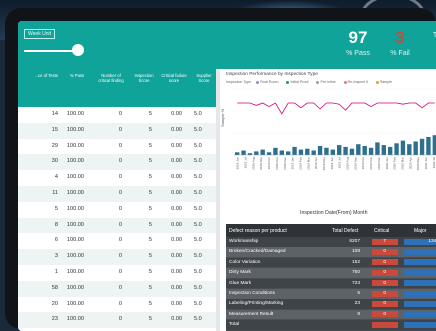 Image resolution: width=436 pixels, height=331 pixels. What do you see at coordinates (331, 242) in the screenshot?
I see `defect-row: Workmanship 6207 7 1340` at bounding box center [331, 242].